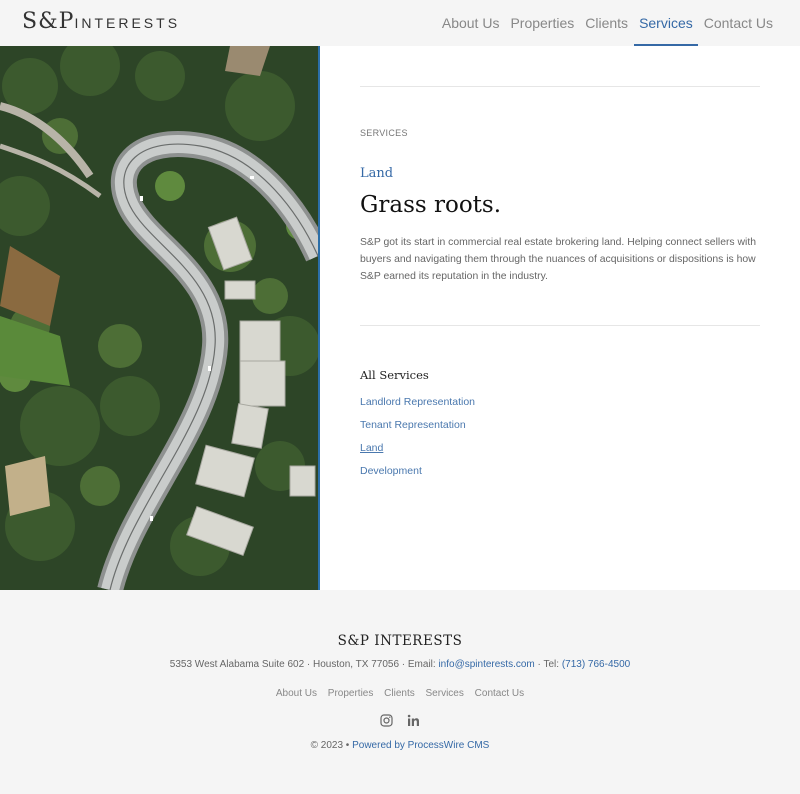  Describe the element at coordinates (127, 23) in the screenshot. I see `logo-sub: INTERESTS` at that location.